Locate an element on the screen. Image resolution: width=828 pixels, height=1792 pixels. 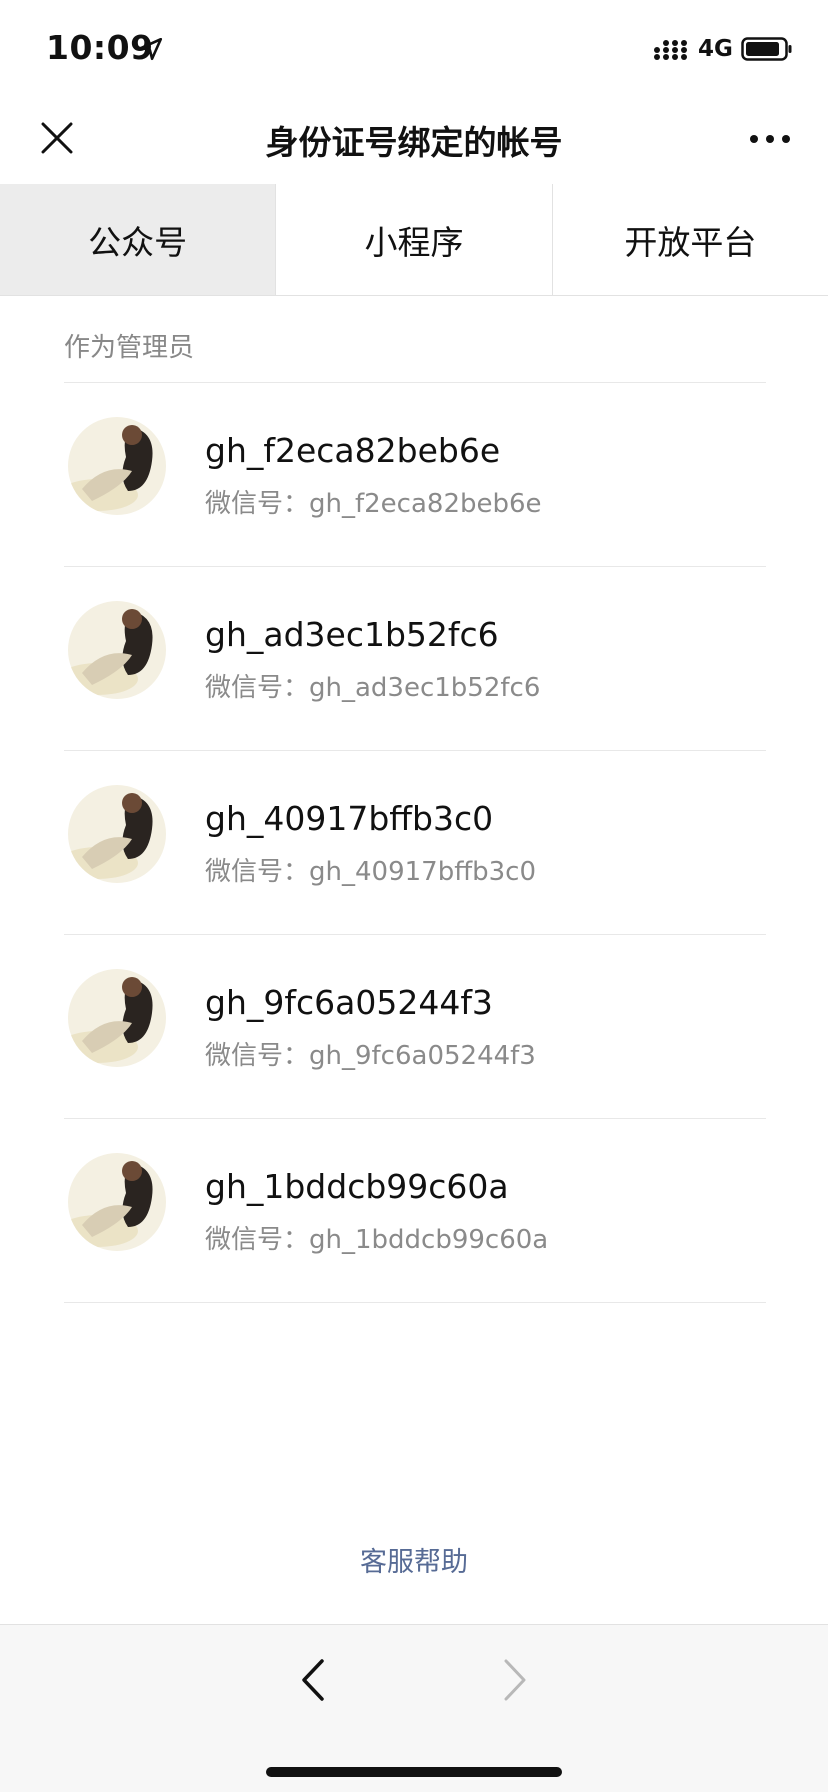
account-name: gh_ad3ec1b52fc6 is located at coordinates (352, 634).